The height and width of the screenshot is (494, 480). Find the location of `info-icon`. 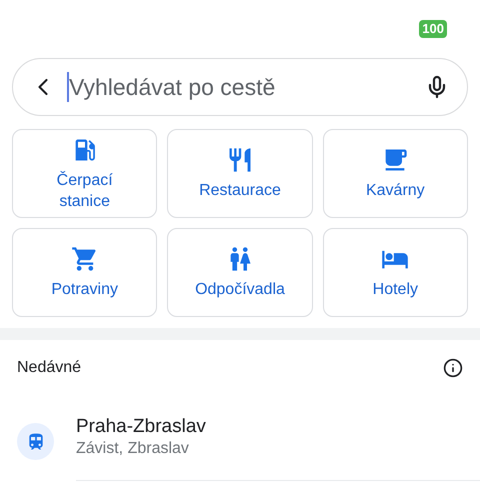

info-icon is located at coordinates (453, 368).